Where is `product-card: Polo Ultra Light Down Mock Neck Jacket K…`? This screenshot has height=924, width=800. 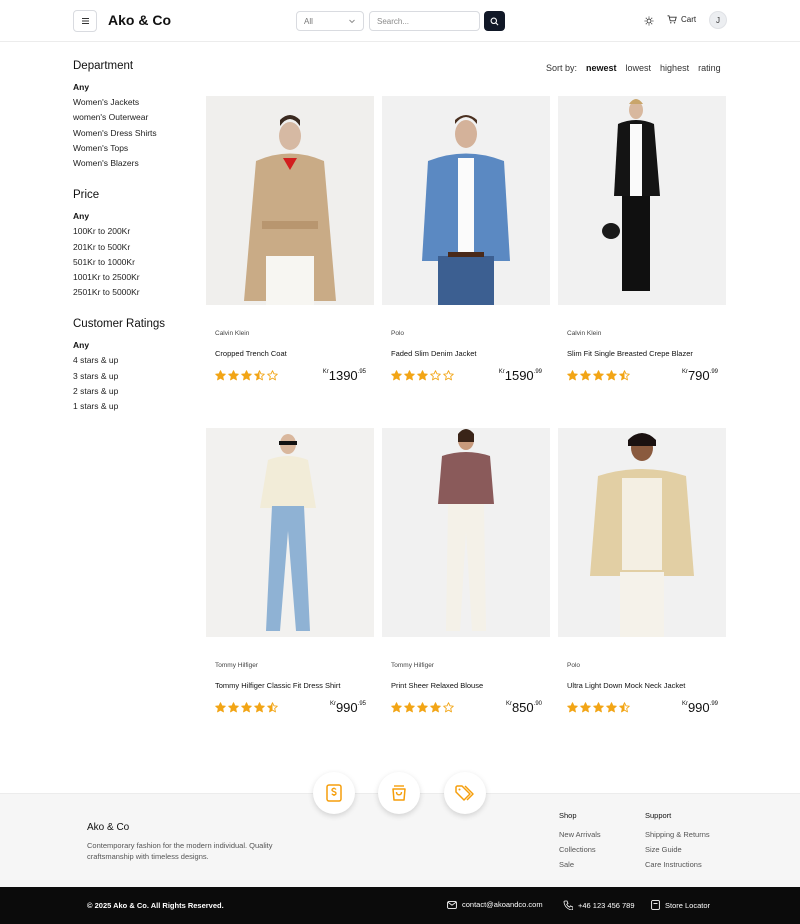 product-card: Polo Ultra Light Down Mock Neck Jacket K… is located at coordinates (642, 572).